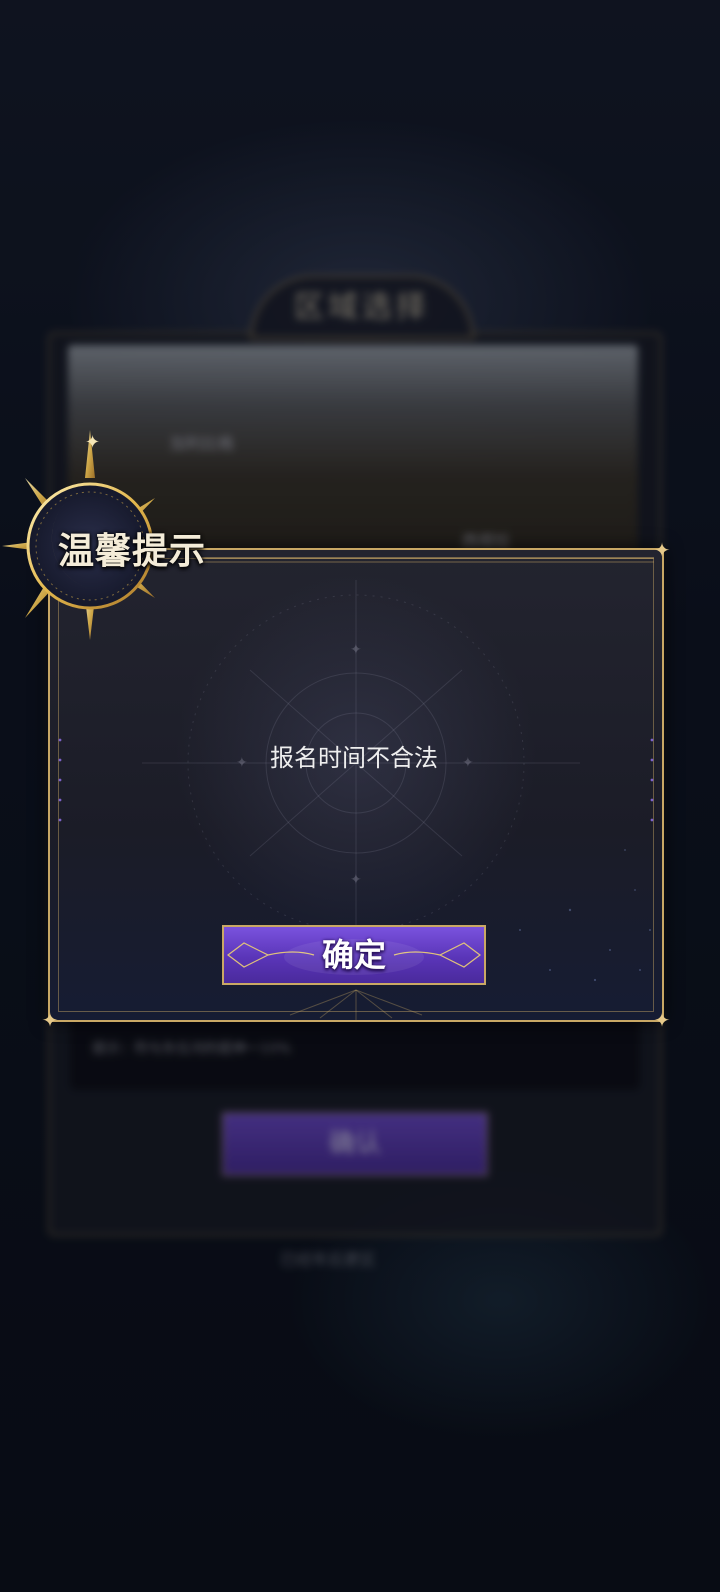 This screenshot has height=1592, width=720. I want to click on confirm-button: 确定, so click(354, 955).